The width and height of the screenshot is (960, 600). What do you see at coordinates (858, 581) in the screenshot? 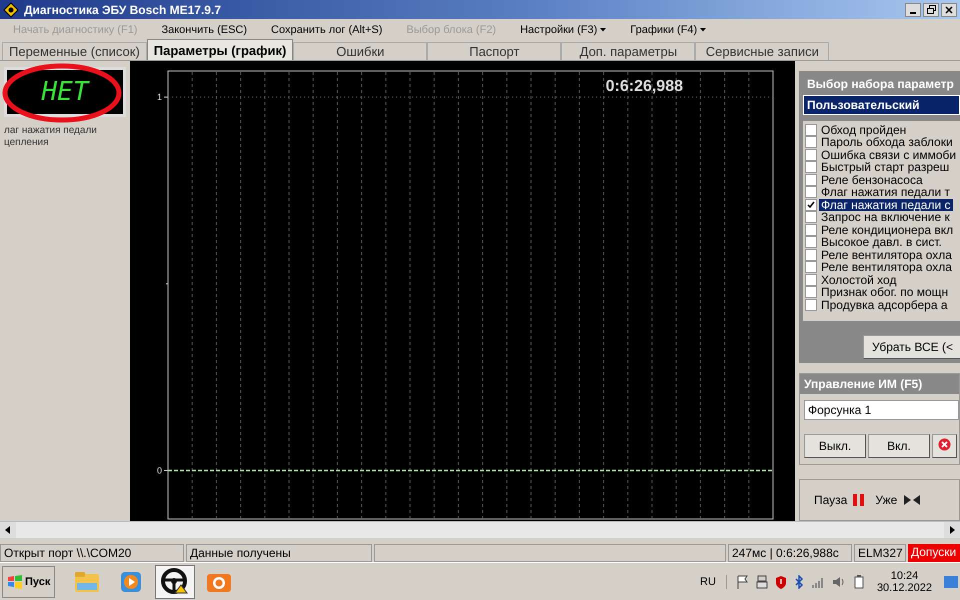
I see `power-icon` at bounding box center [858, 581].